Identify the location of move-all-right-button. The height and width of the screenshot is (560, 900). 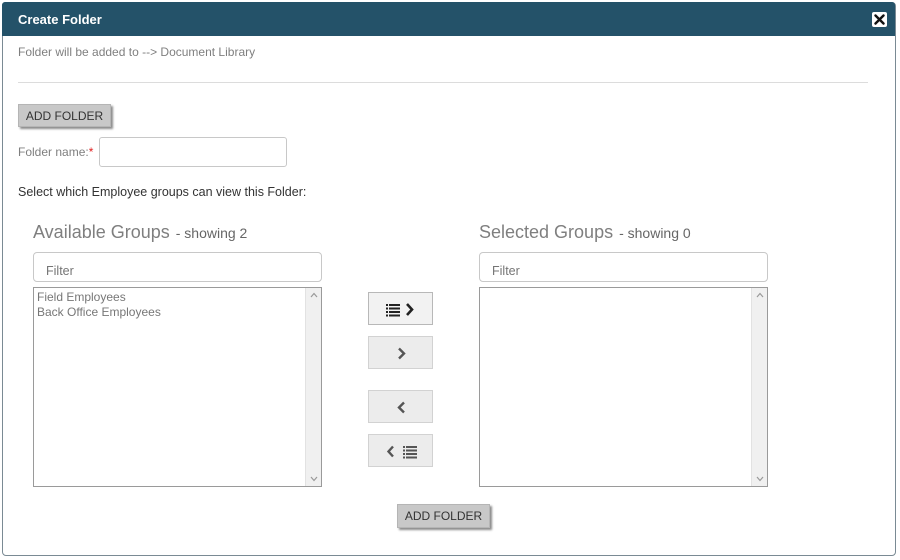
(400, 308).